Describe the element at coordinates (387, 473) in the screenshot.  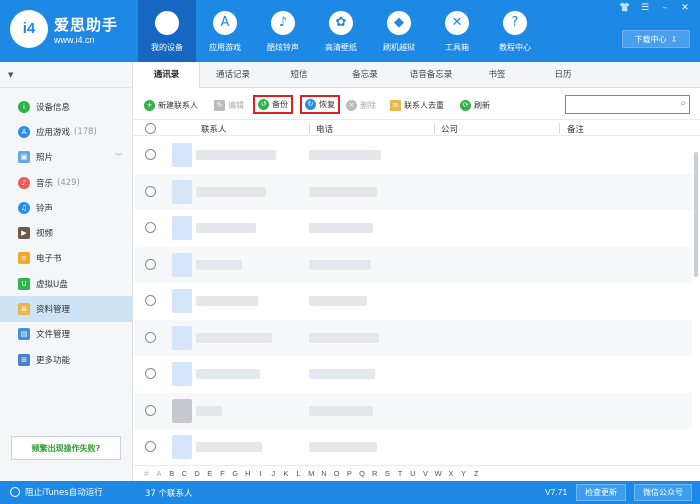
I see `alpha-index-s: S` at that location.